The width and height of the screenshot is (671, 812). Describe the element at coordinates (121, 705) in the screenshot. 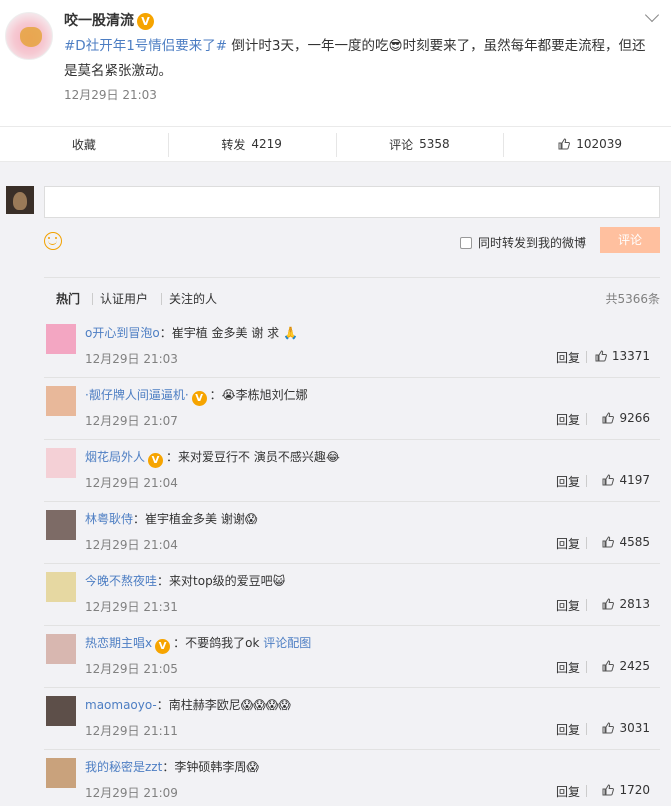

I see `commenter-name: maomaoyo-` at that location.